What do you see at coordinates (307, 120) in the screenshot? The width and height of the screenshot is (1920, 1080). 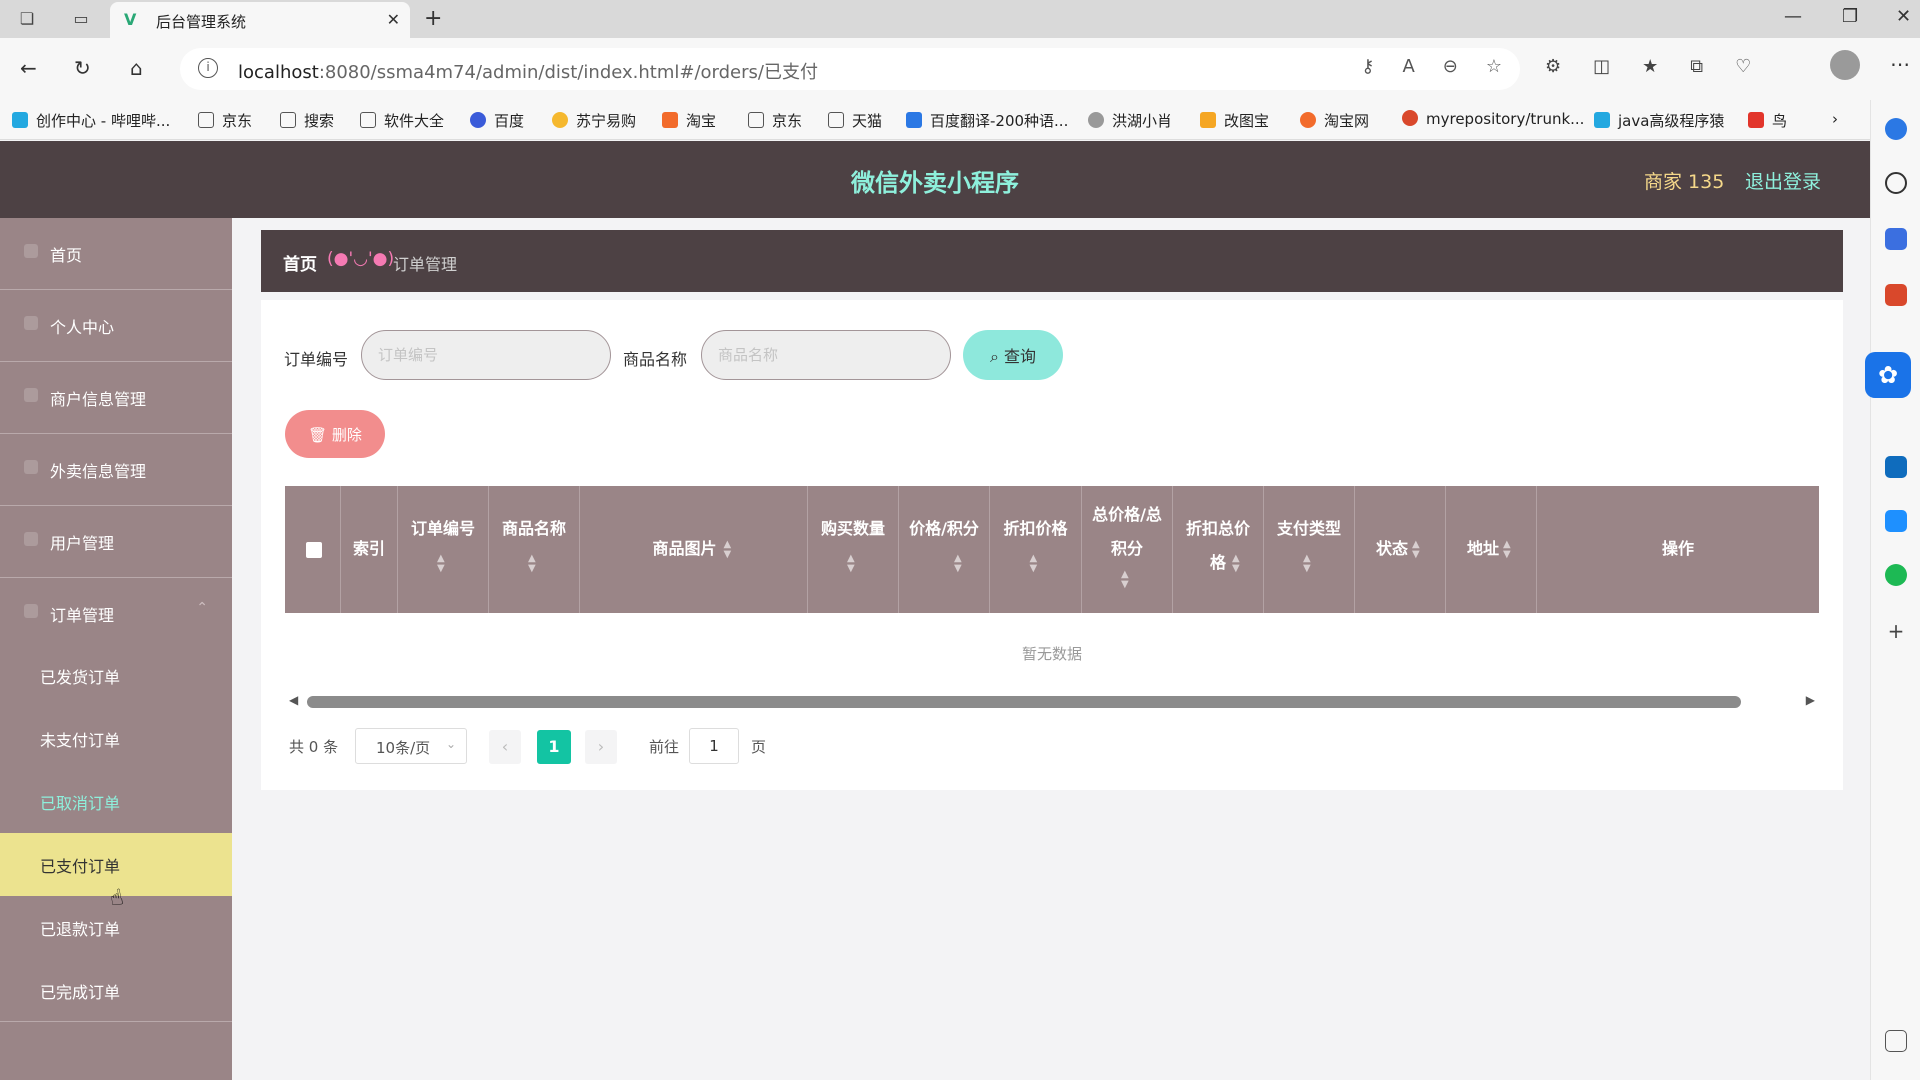 I see `bookmark-item: 搜索` at bounding box center [307, 120].